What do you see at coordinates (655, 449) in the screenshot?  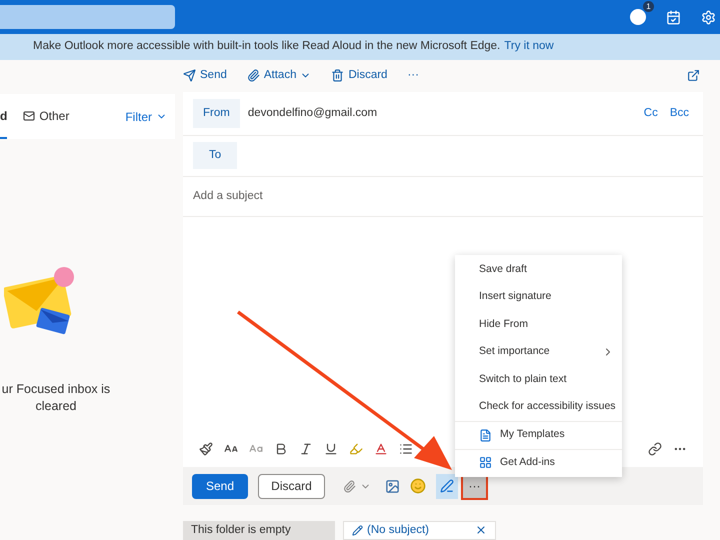 I see `link-icon` at bounding box center [655, 449].